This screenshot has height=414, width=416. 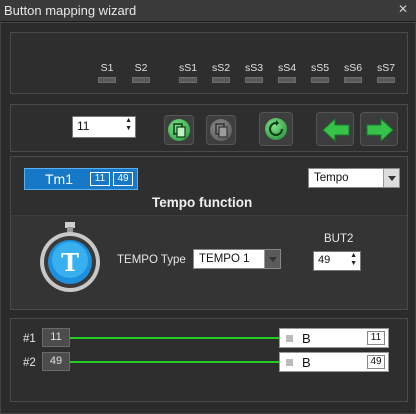 I want to click on copy-button, so click(x=179, y=130).